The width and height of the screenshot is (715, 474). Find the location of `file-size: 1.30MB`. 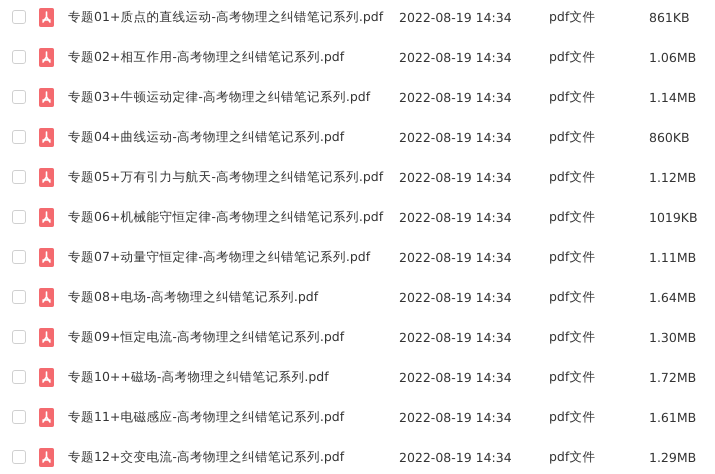

file-size: 1.30MB is located at coordinates (672, 337).